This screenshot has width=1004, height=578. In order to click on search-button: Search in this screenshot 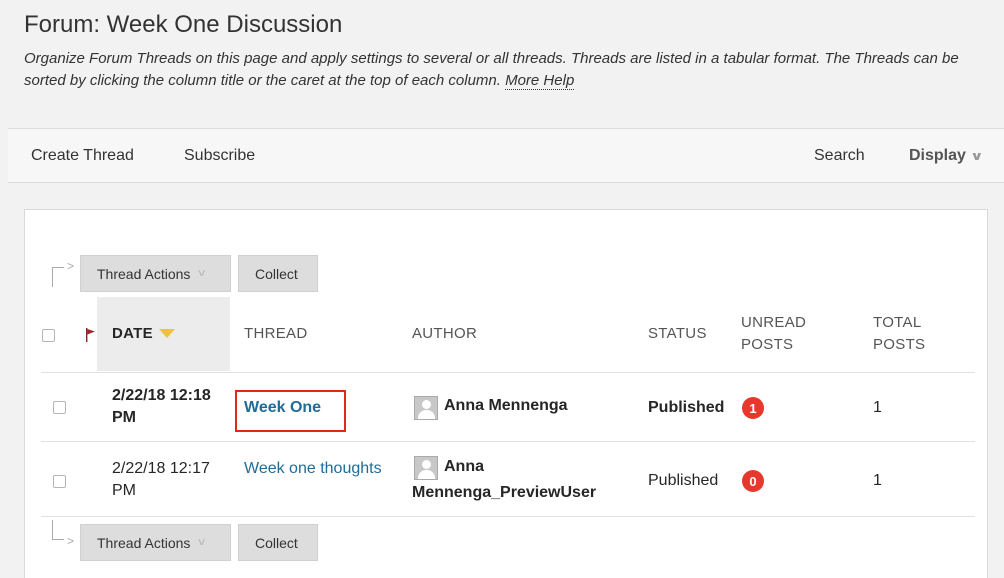, I will do `click(839, 156)`.